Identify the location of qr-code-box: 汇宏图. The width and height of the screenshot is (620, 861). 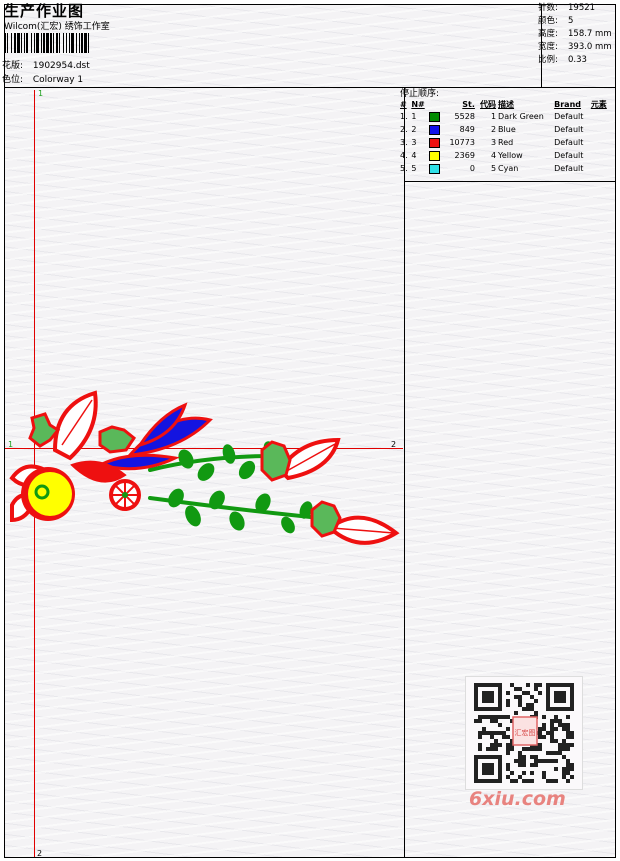
(524, 733).